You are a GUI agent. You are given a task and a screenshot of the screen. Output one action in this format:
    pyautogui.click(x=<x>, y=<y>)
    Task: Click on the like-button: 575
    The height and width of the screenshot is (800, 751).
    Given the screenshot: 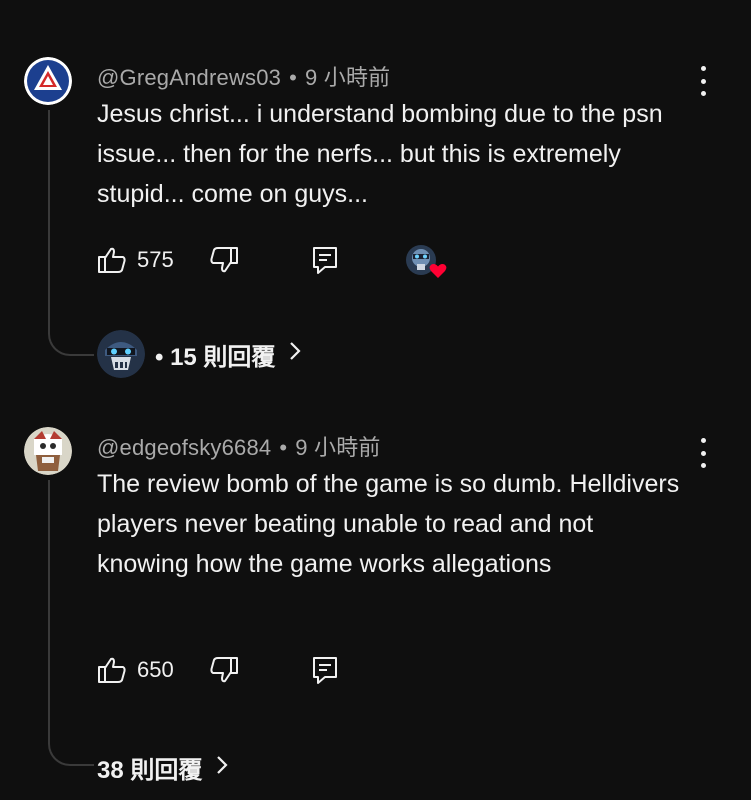 What is the action you would take?
    pyautogui.click(x=135, y=260)
    